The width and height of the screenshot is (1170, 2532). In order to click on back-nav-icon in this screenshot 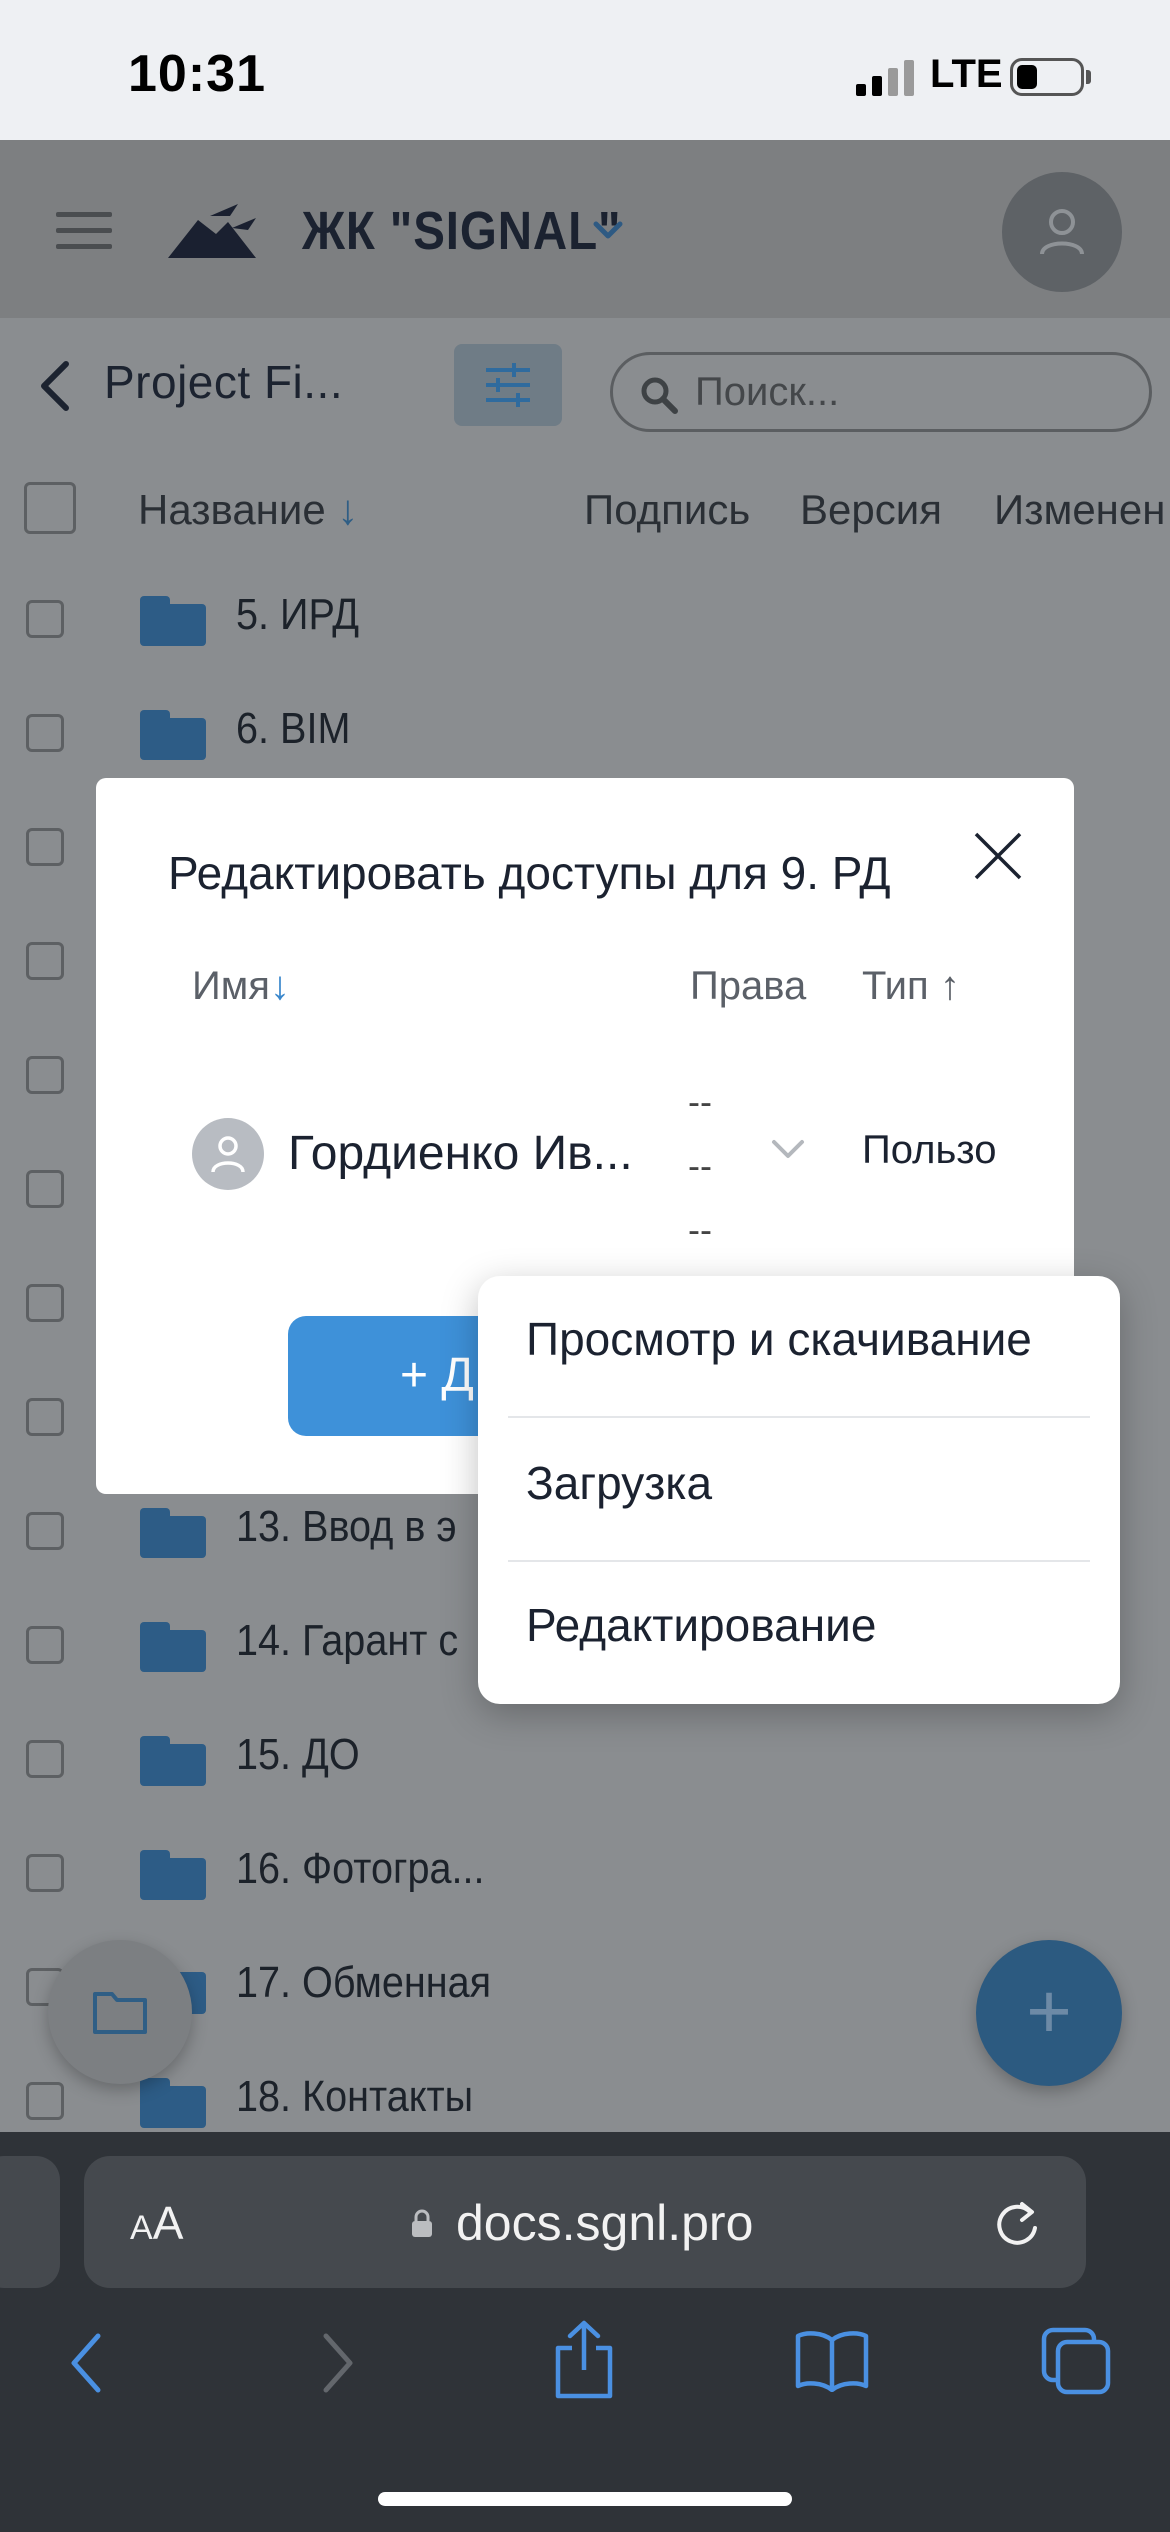, I will do `click(86, 2363)`.